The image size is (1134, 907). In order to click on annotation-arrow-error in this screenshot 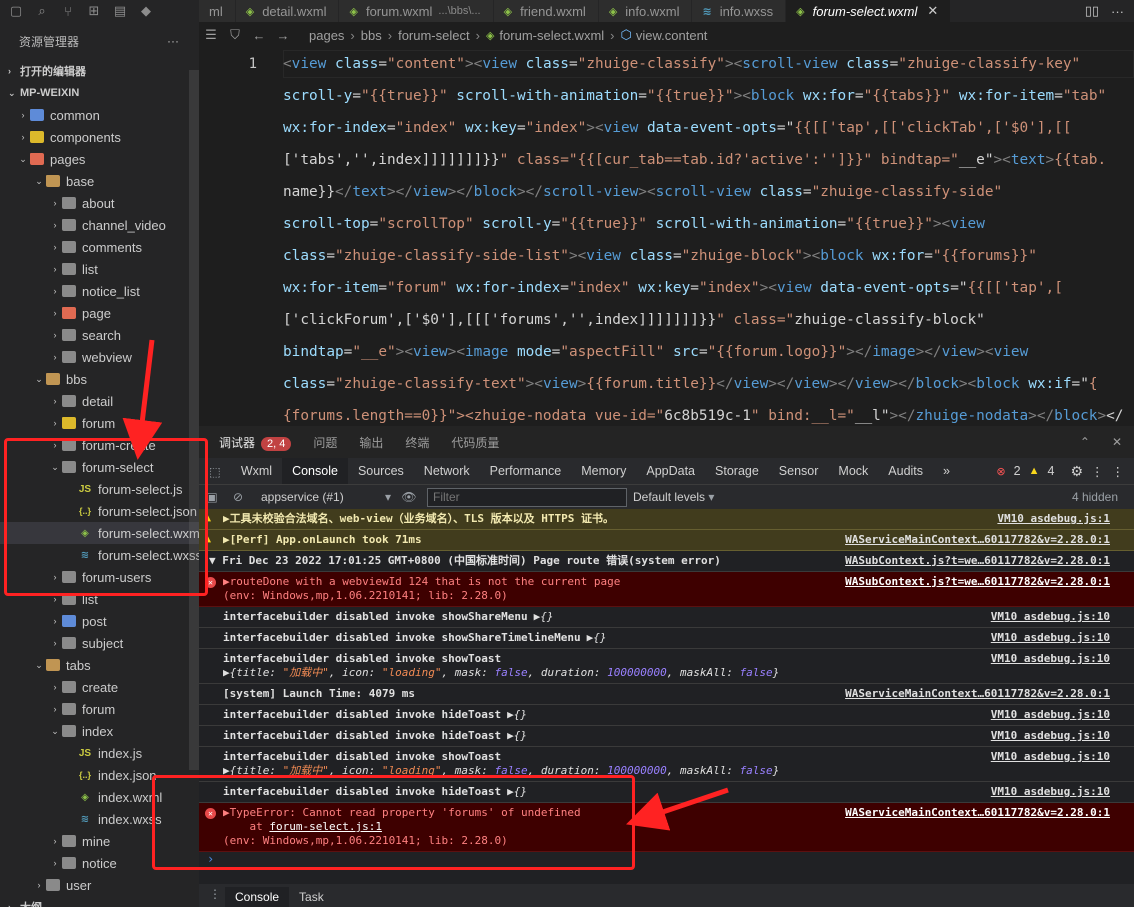, I will do `click(677, 809)`.